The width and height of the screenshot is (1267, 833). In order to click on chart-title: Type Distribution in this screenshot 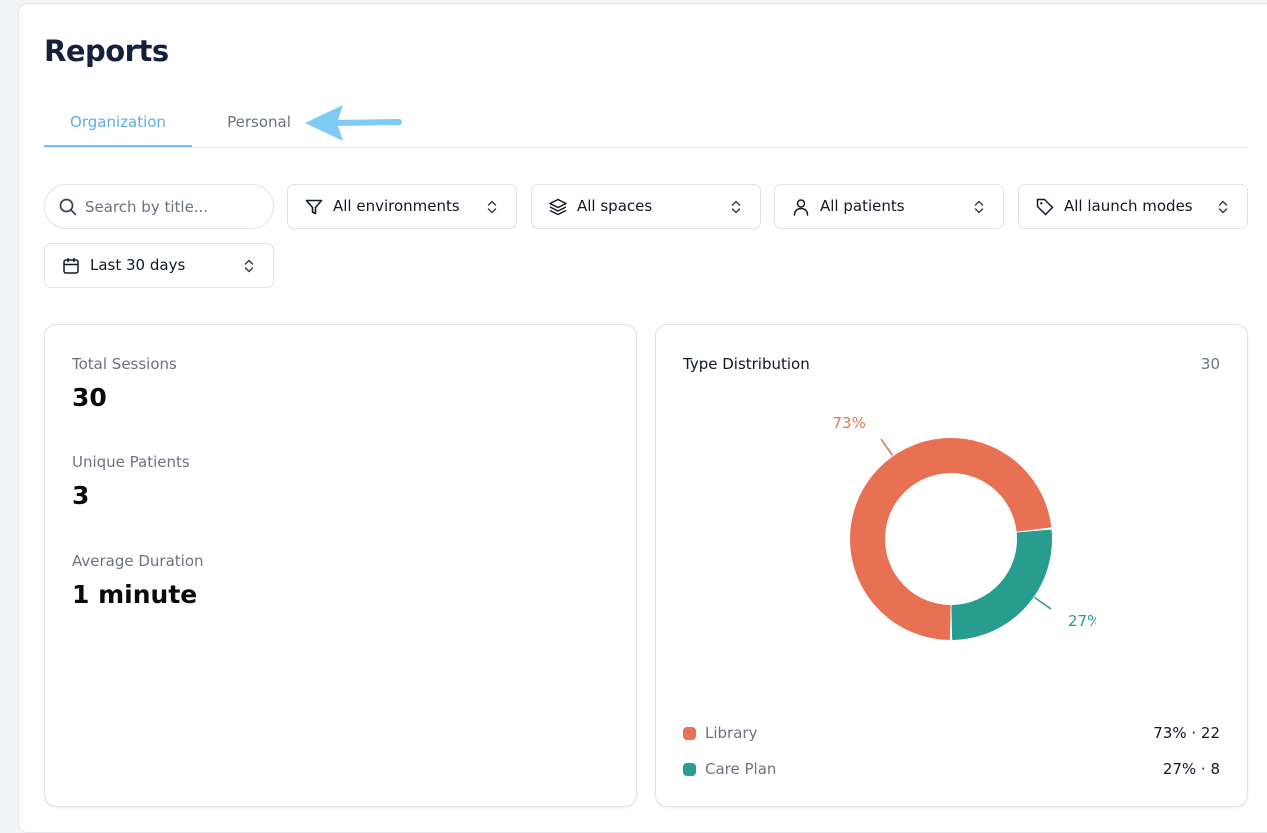, I will do `click(746, 364)`.